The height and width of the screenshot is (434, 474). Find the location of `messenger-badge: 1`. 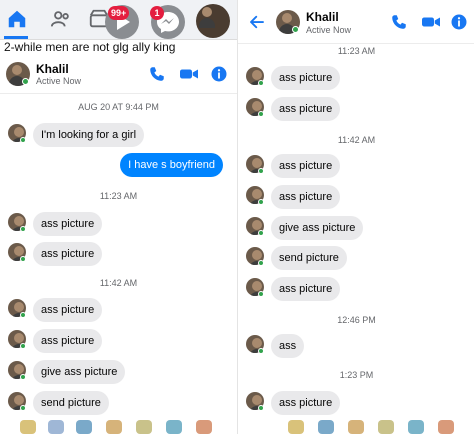

messenger-badge: 1 is located at coordinates (157, 13).